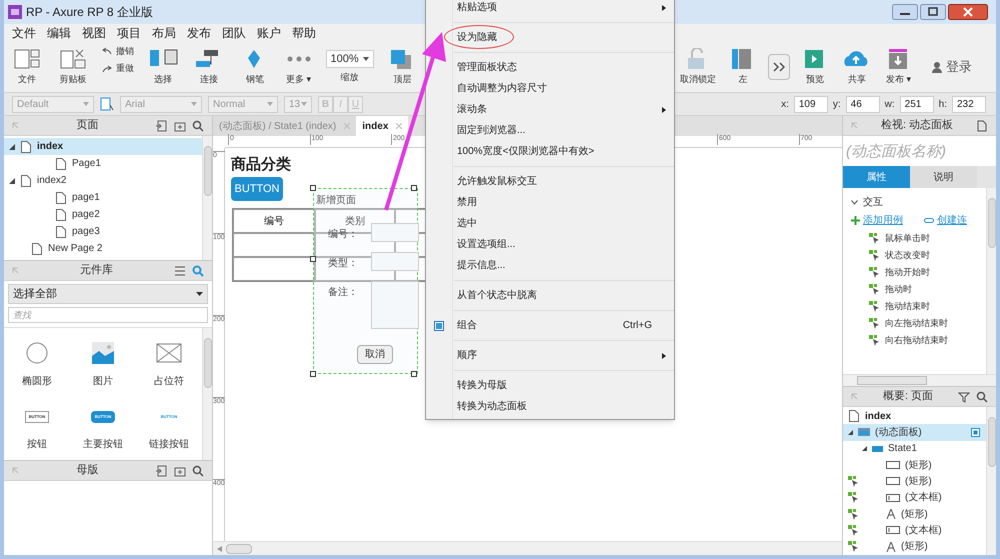 The height and width of the screenshot is (559, 1000). What do you see at coordinates (914, 289) in the screenshot?
I see `event-item: 拖动时` at bounding box center [914, 289].